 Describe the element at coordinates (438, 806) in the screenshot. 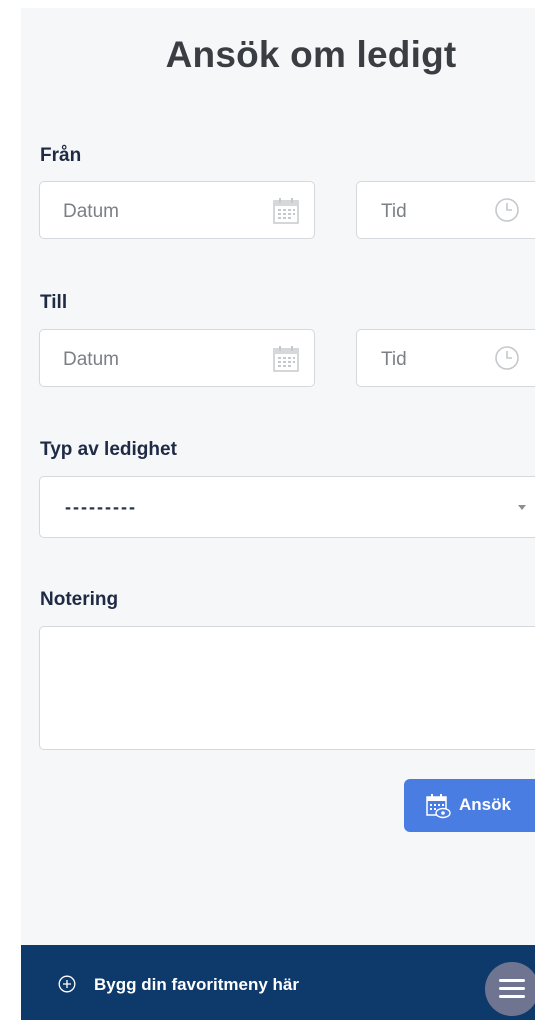

I see `calendar-eye-icon` at that location.